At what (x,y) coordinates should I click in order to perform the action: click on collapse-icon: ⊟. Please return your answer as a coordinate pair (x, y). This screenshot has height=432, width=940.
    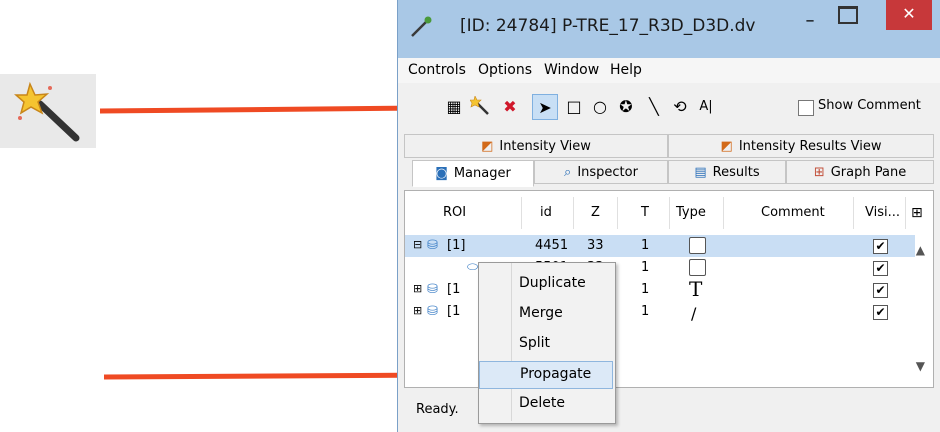
    Looking at the image, I should click on (417, 244).